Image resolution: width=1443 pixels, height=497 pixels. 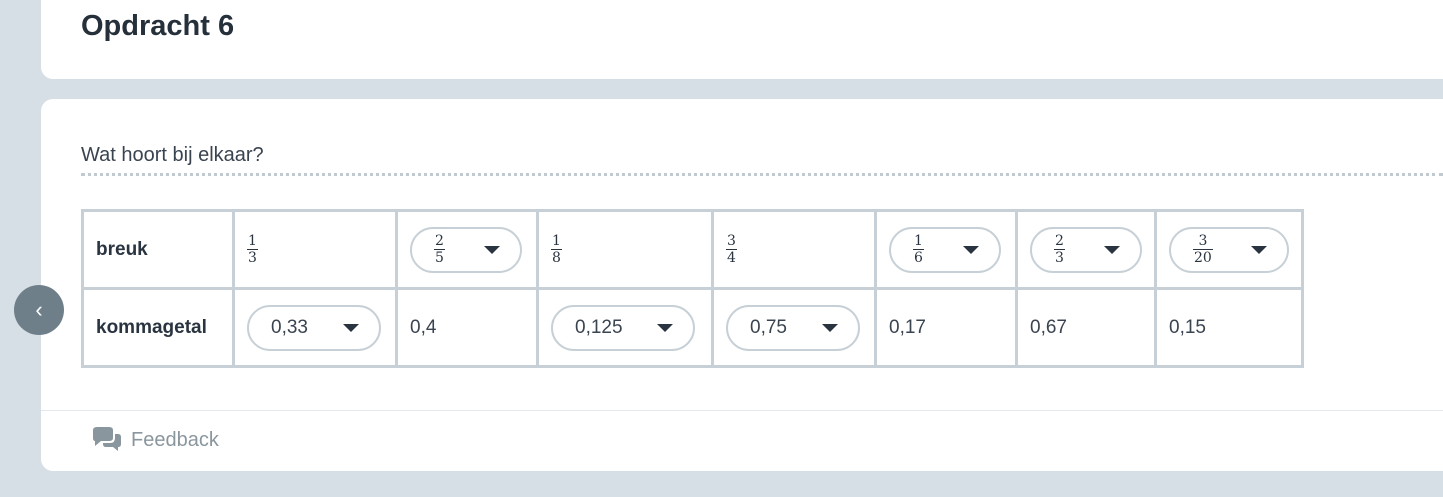 What do you see at coordinates (158, 26) in the screenshot?
I see `page-title: Opdracht 6` at bounding box center [158, 26].